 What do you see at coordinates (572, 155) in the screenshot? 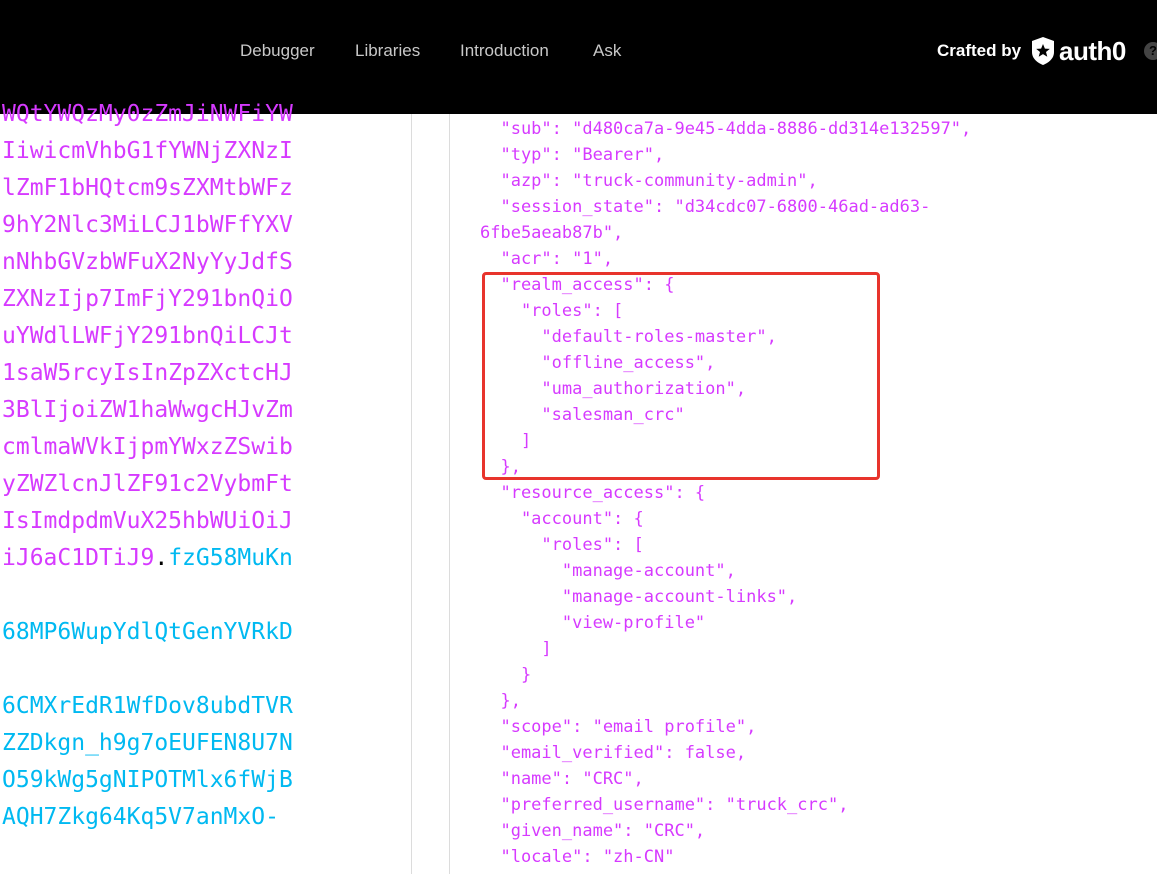
I see `json-line: "typ": "Bearer",` at bounding box center [572, 155].